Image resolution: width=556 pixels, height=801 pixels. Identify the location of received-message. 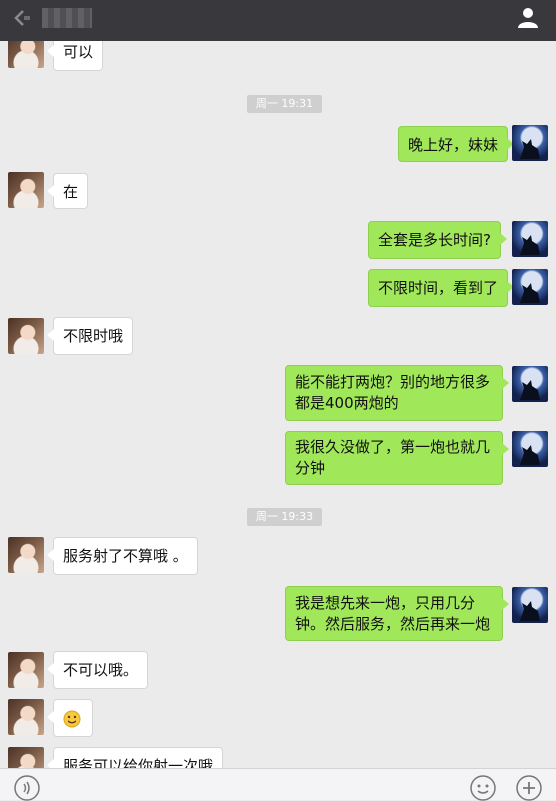
(70, 718).